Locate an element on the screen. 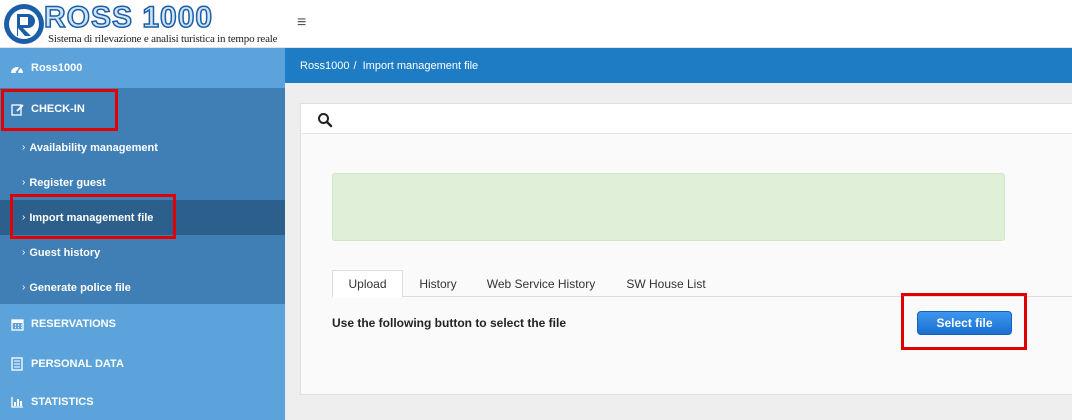 The height and width of the screenshot is (420, 1072). sidebar-subitem-availability-management: › Availability management is located at coordinates (142, 147).